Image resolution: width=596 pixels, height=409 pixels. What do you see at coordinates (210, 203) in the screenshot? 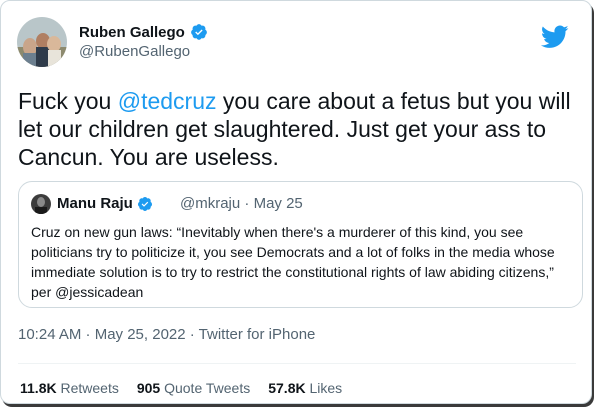
I see `quote-author-handle: @mkraju` at bounding box center [210, 203].